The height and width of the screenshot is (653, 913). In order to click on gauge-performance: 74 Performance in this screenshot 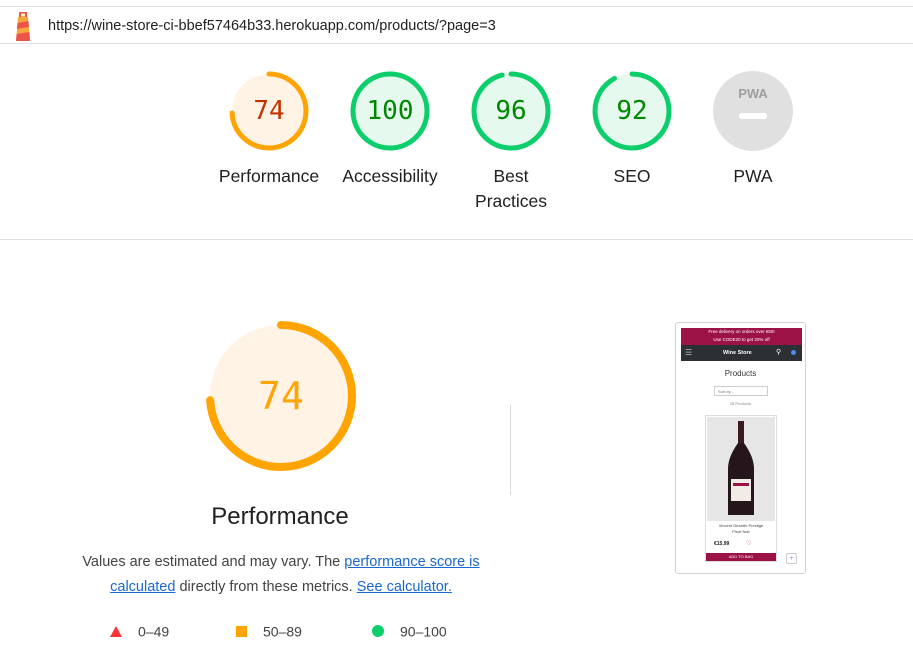, I will do `click(269, 129)`.